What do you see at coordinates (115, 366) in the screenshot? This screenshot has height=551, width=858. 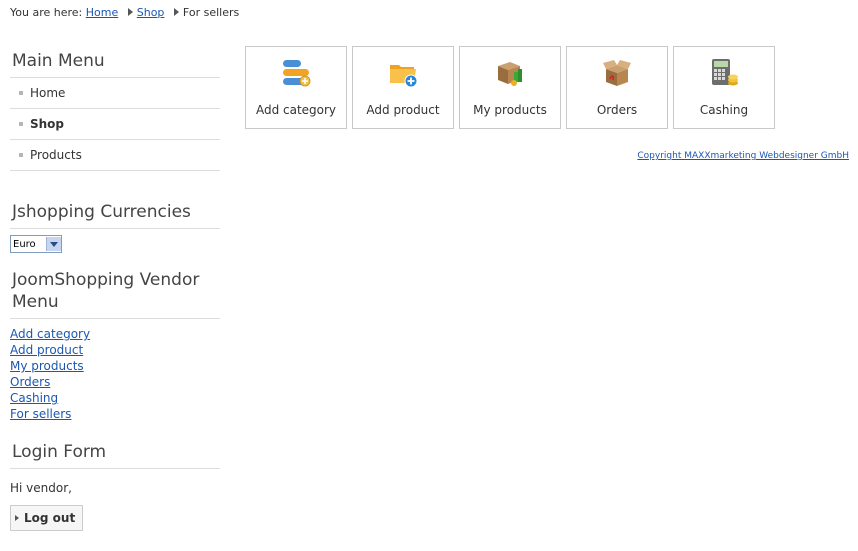 I see `vendor-menu-item: My products` at bounding box center [115, 366].